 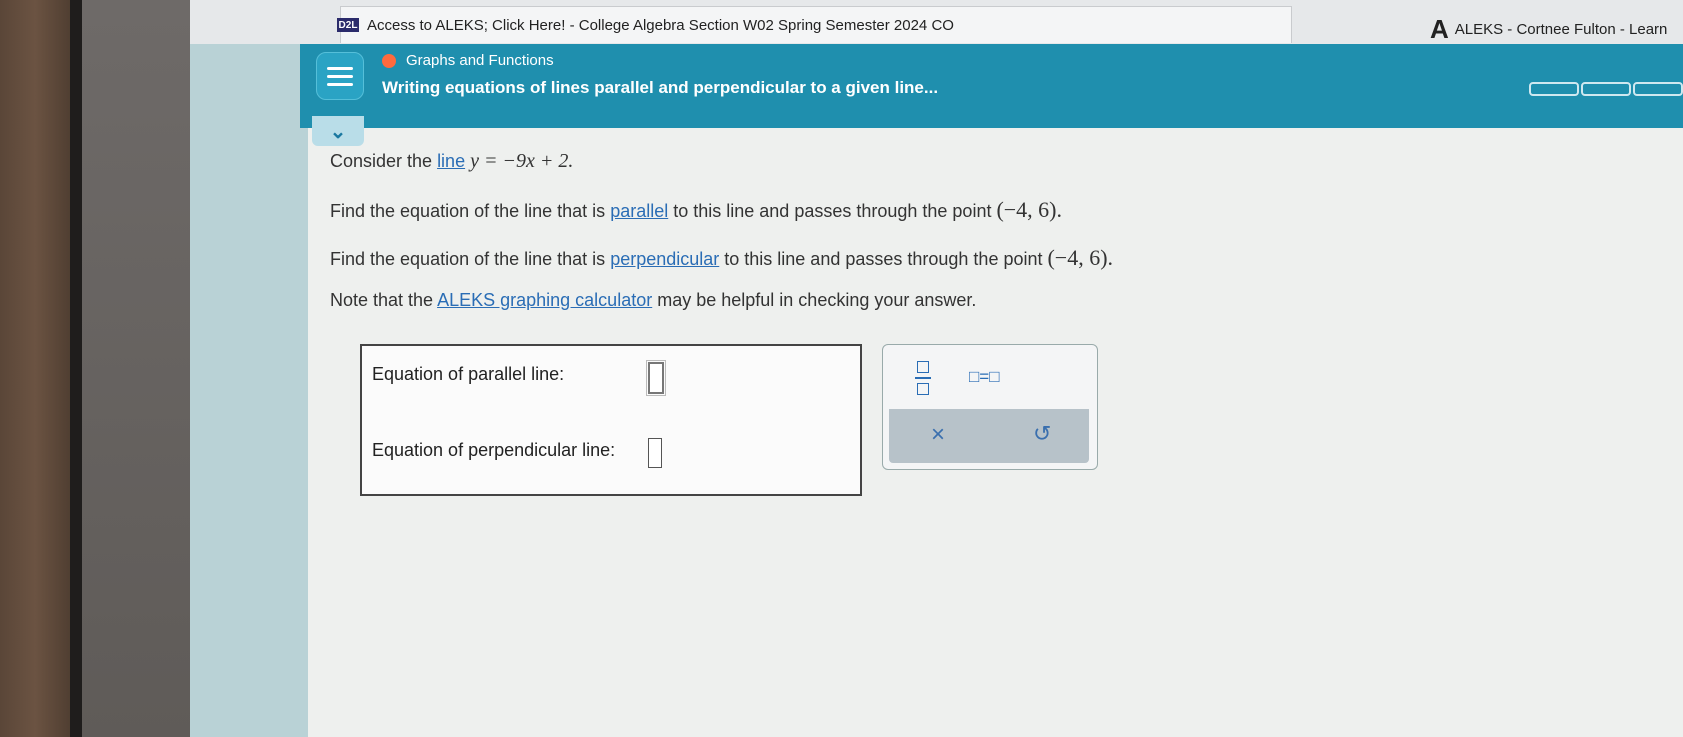 I want to click on chevron-down-icon: ⌄, so click(x=338, y=131).